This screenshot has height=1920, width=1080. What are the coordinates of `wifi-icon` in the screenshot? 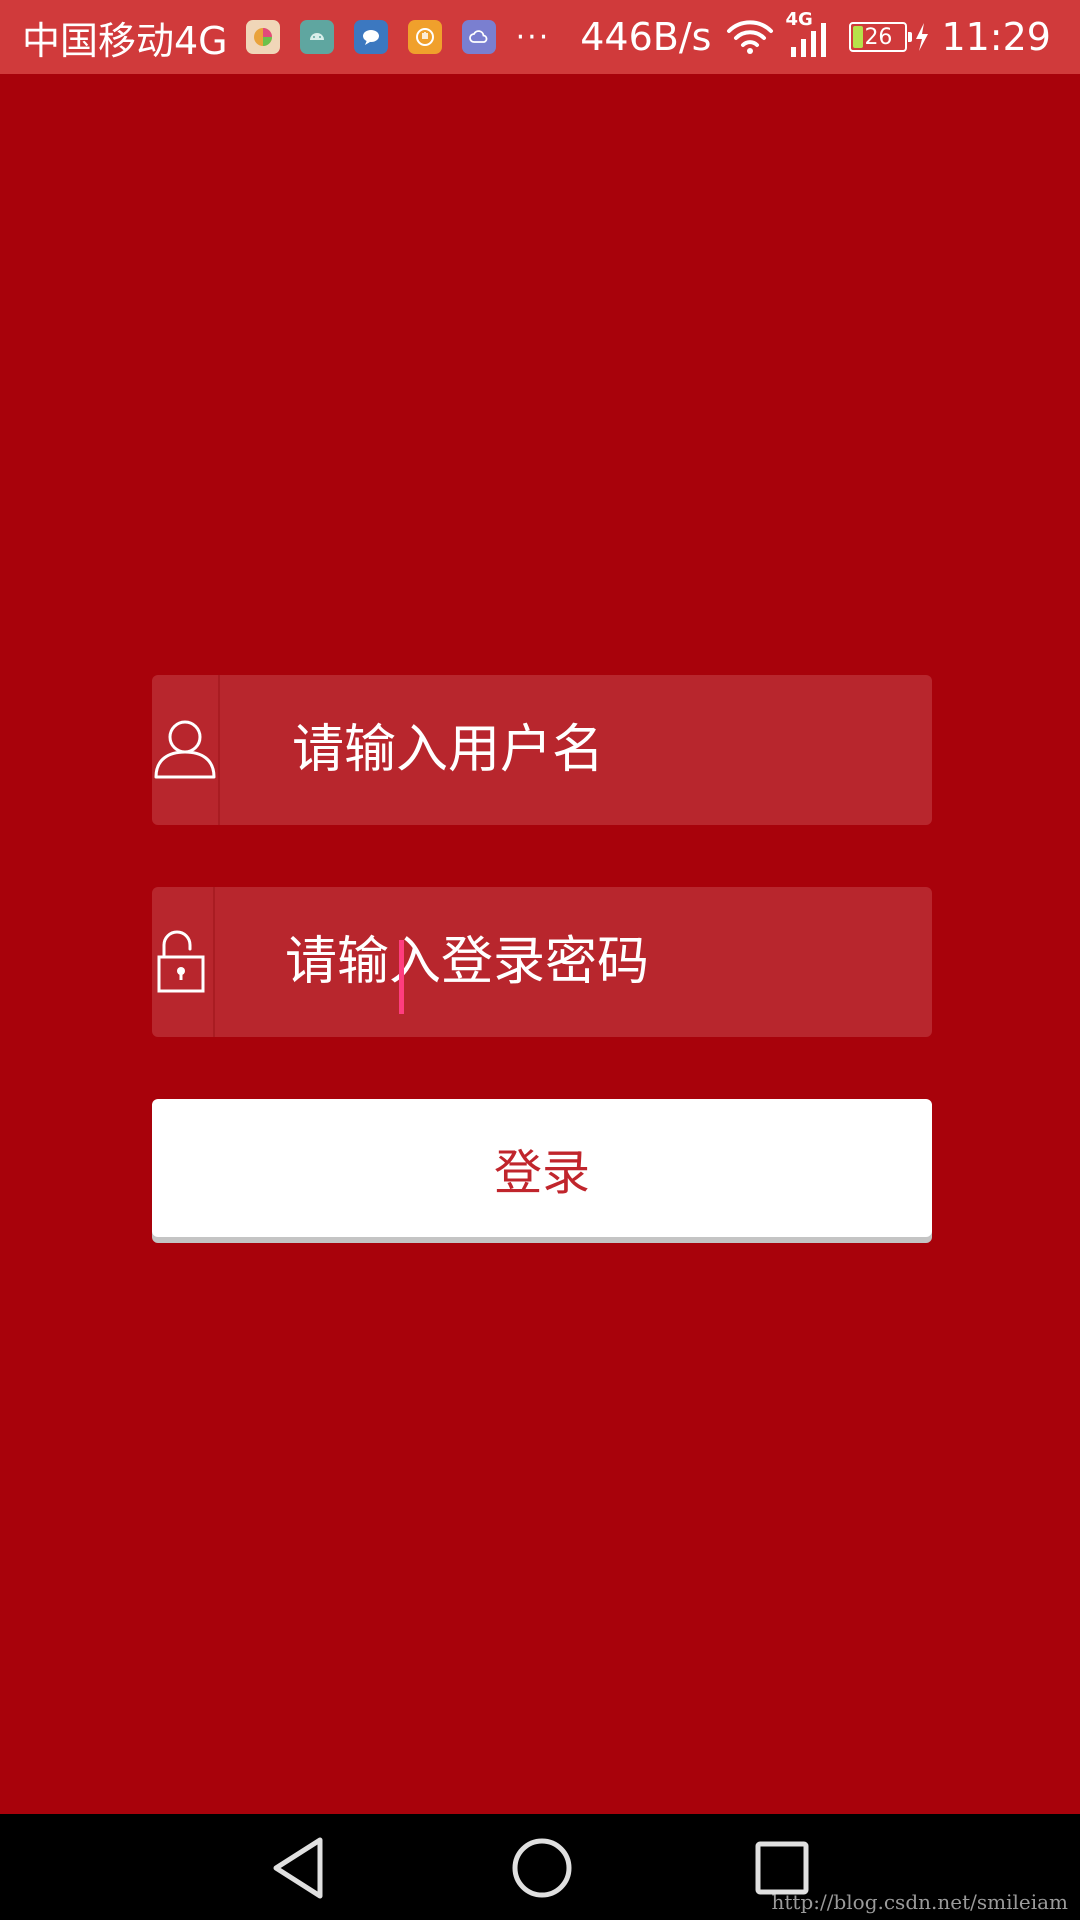 It's located at (750, 37).